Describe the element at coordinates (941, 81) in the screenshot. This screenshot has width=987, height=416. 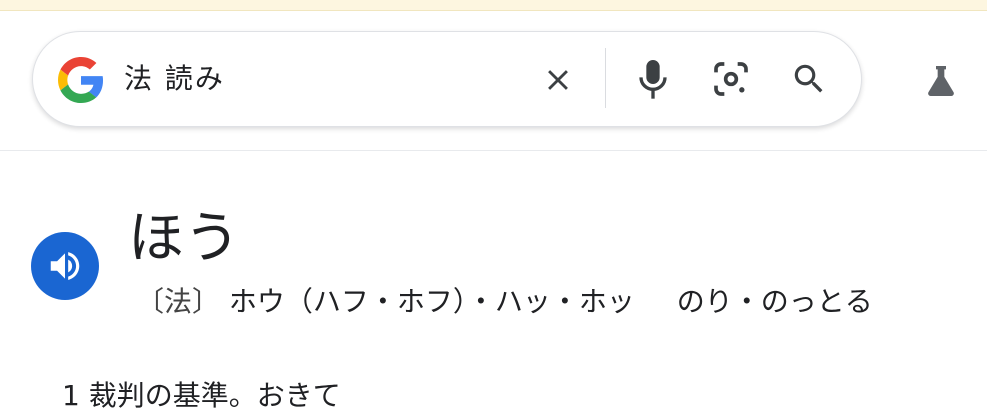
I see `flask-icon` at that location.